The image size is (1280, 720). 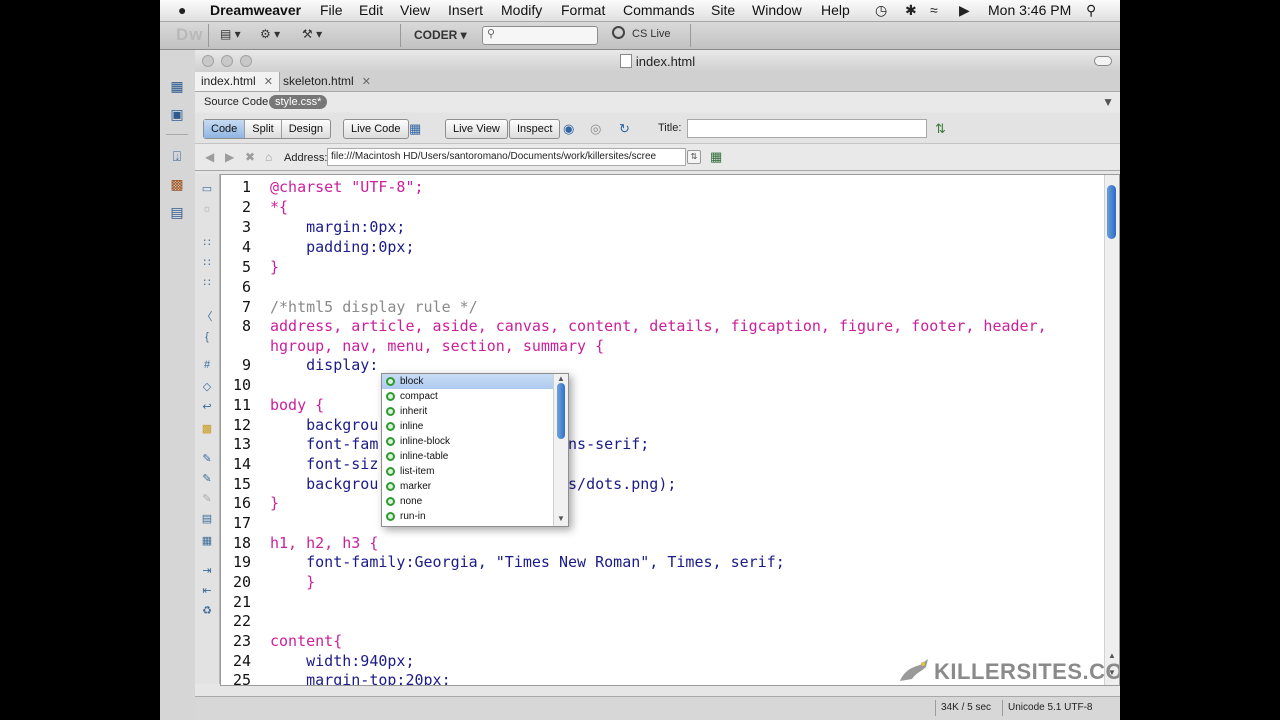 What do you see at coordinates (270, 34) in the screenshot?
I see `gear-icon: ⚙ ▾` at bounding box center [270, 34].